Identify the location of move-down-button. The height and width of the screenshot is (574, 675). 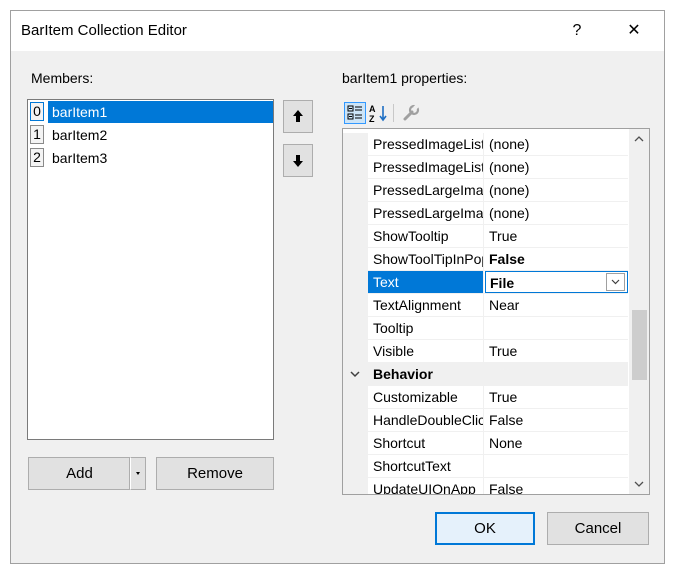
(298, 160).